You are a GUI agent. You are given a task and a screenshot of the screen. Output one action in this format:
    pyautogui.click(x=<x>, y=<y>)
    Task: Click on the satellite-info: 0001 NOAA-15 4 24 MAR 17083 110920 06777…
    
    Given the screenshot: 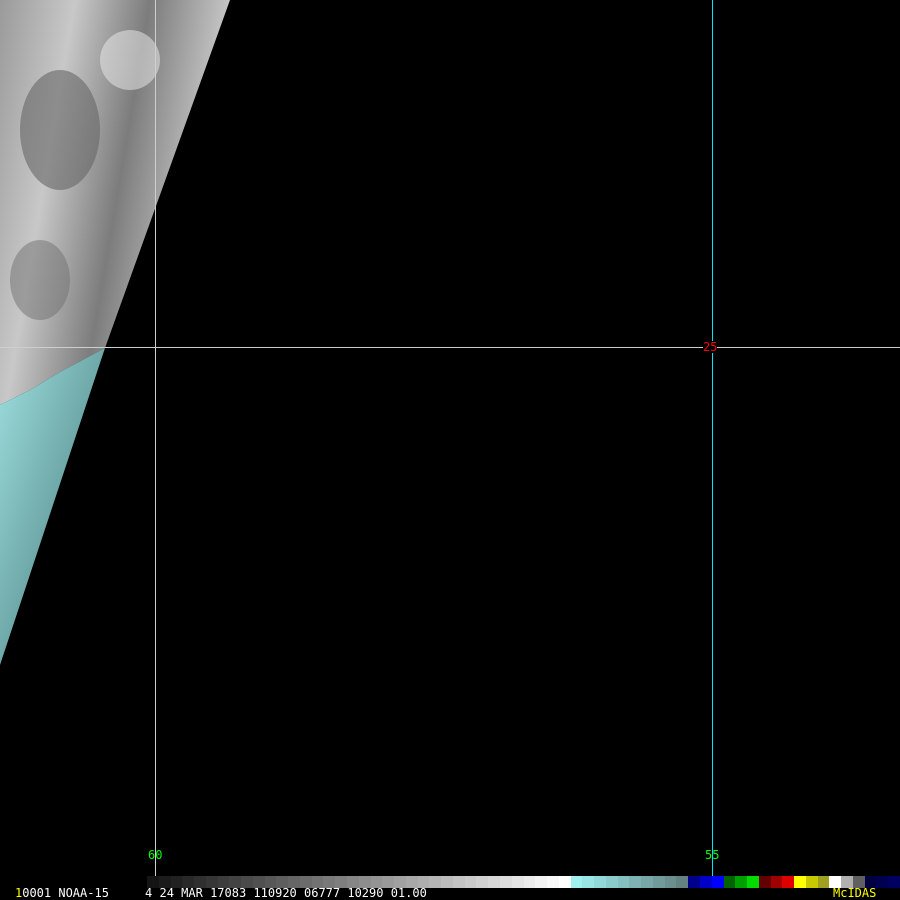 What is the action you would take?
    pyautogui.click(x=224, y=893)
    